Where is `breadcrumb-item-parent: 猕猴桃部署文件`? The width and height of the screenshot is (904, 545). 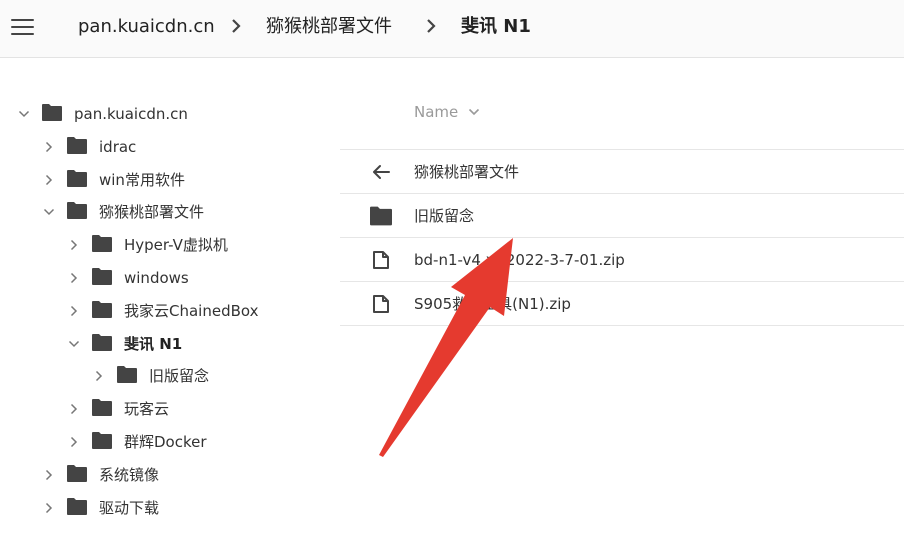 breadcrumb-item-parent: 猕猴桃部署文件 is located at coordinates (329, 27).